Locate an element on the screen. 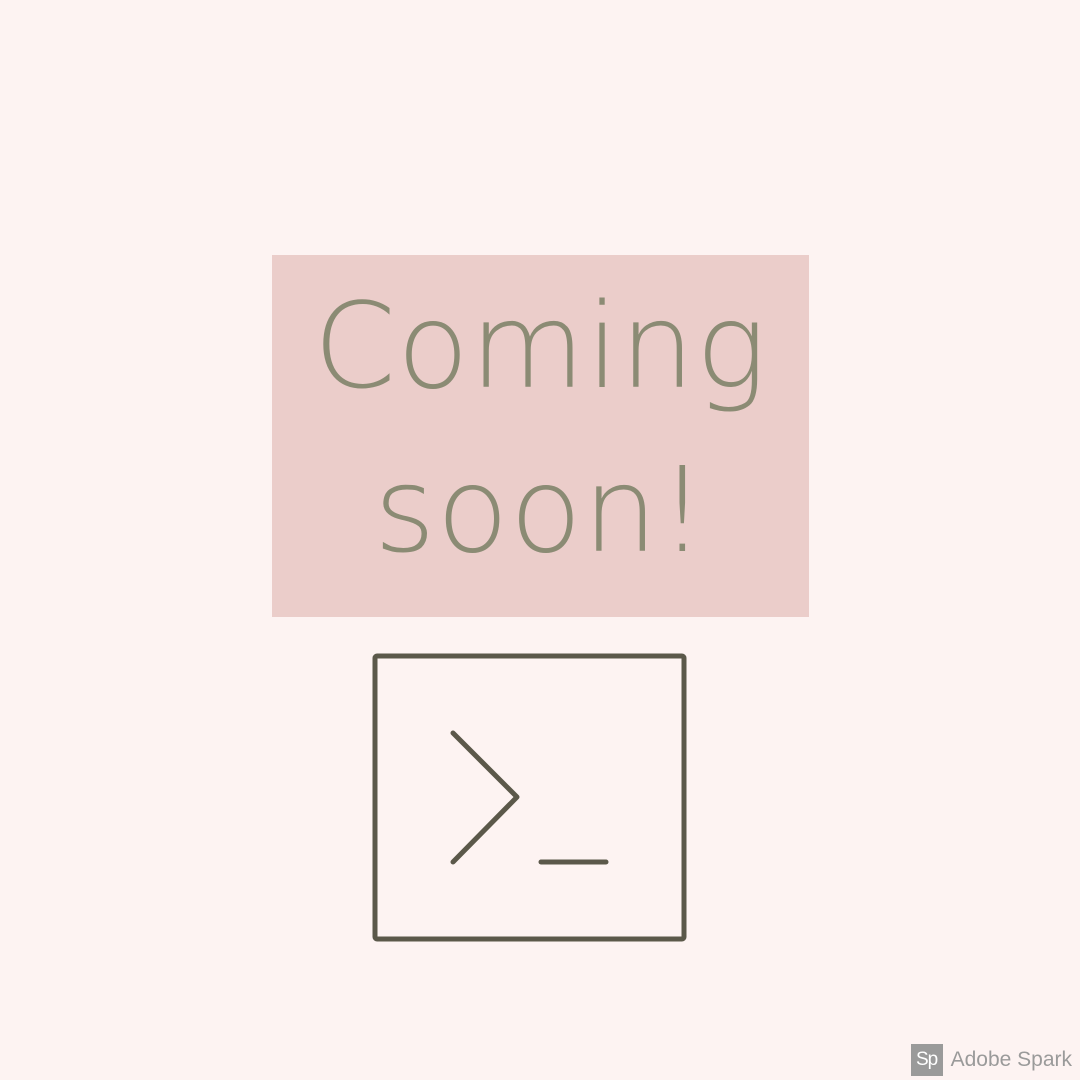  watermark-text: Adobe Spark is located at coordinates (1011, 1059).